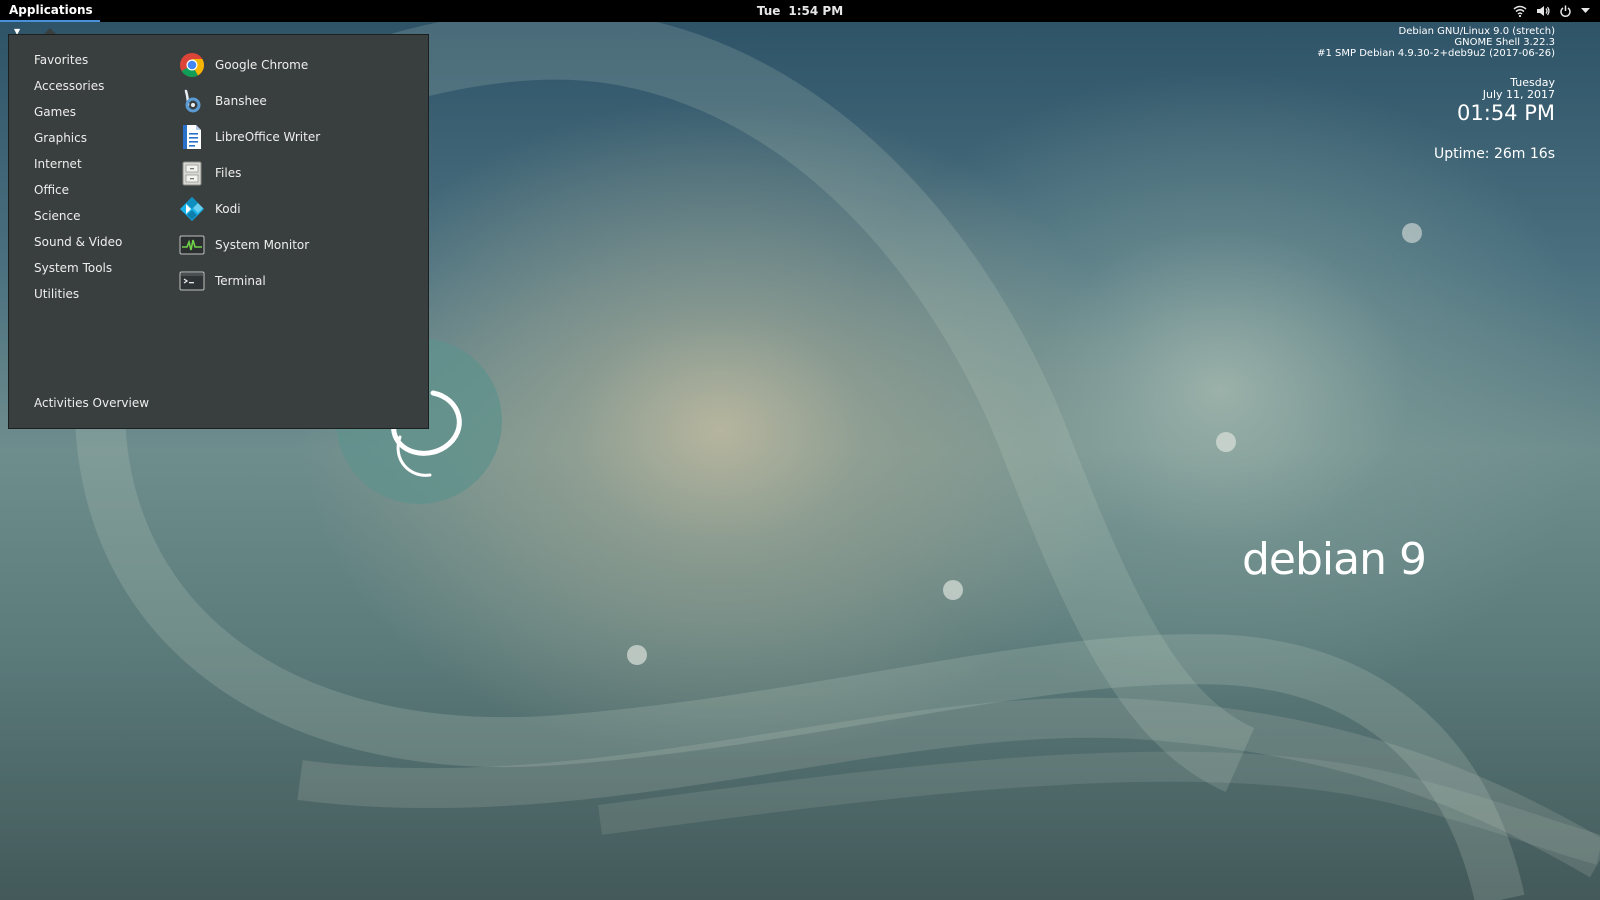 Image resolution: width=1600 pixels, height=900 pixels. Describe the element at coordinates (1494, 154) in the screenshot. I see `uptime-text: Uptime: 26m 16s` at that location.